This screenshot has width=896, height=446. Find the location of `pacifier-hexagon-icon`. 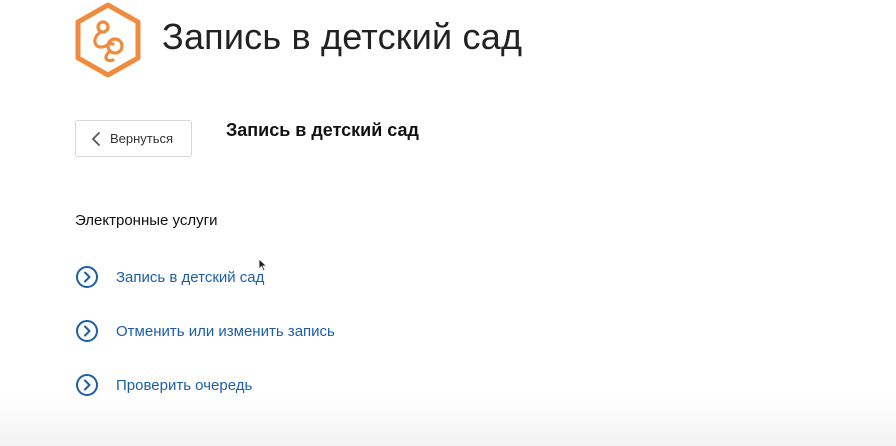

pacifier-hexagon-icon is located at coordinates (108, 40).